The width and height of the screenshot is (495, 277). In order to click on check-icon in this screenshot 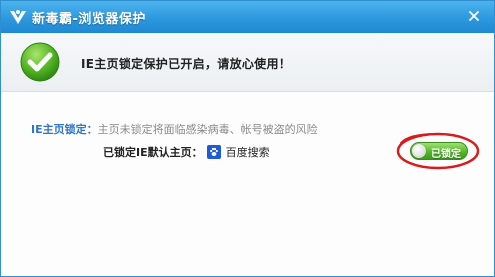, I will do `click(40, 62)`.